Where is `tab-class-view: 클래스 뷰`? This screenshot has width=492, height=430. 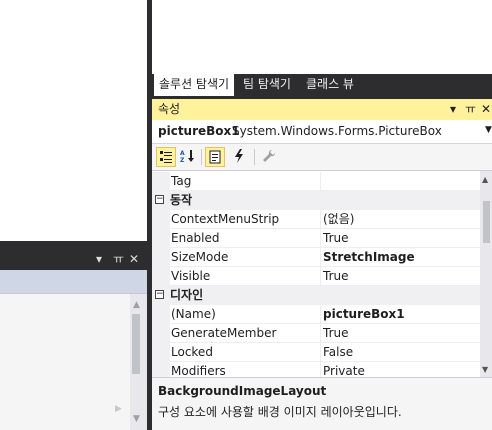
tab-class-view: 클래스 뷰 is located at coordinates (330, 84).